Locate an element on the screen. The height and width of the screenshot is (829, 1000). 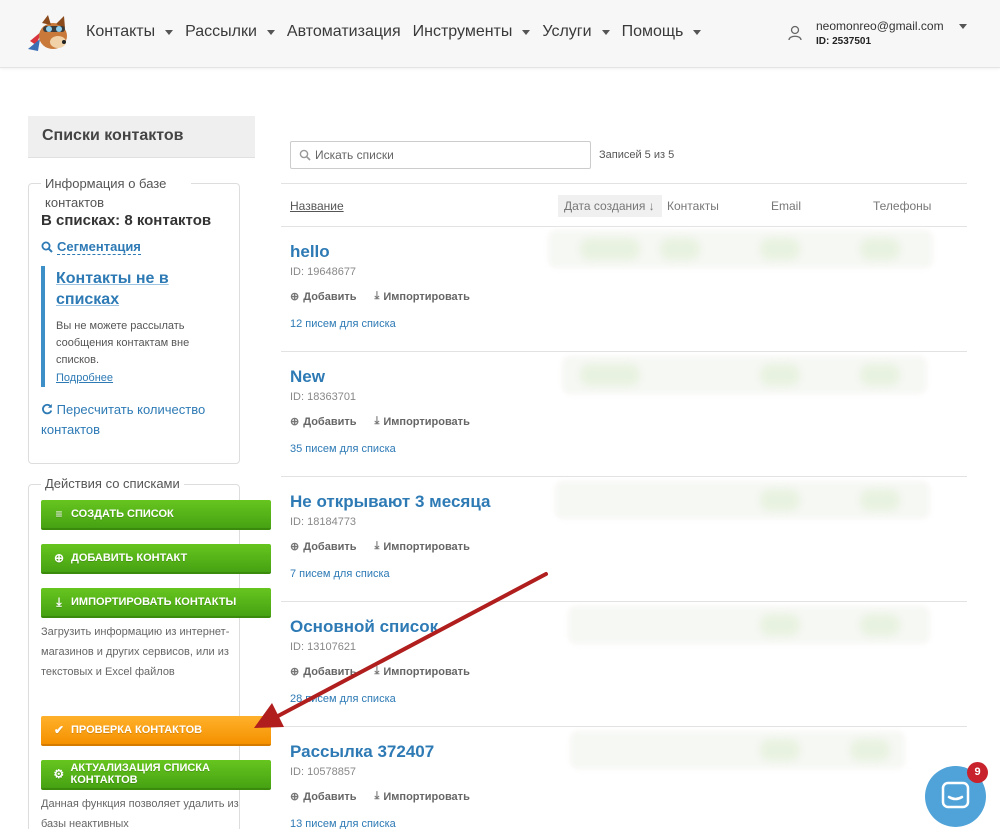
column-header-contacts: Контакты is located at coordinates (693, 206).